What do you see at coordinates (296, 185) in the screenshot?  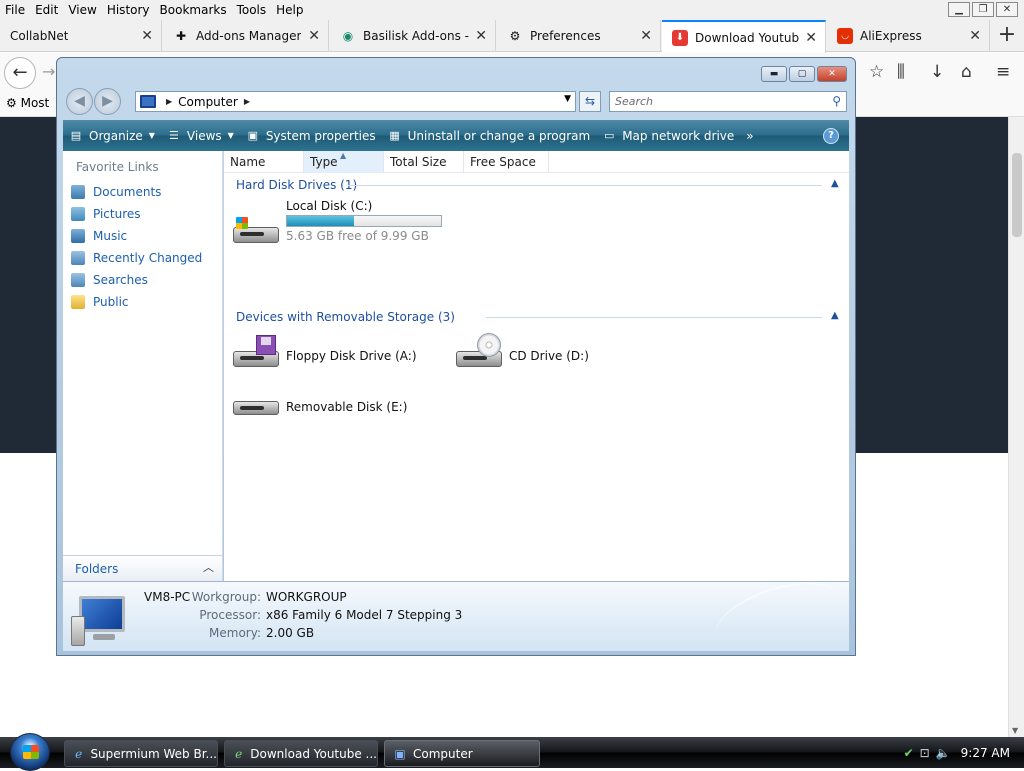 I see `group-header-hard-disks: Hard Disk Drives (1)` at bounding box center [296, 185].